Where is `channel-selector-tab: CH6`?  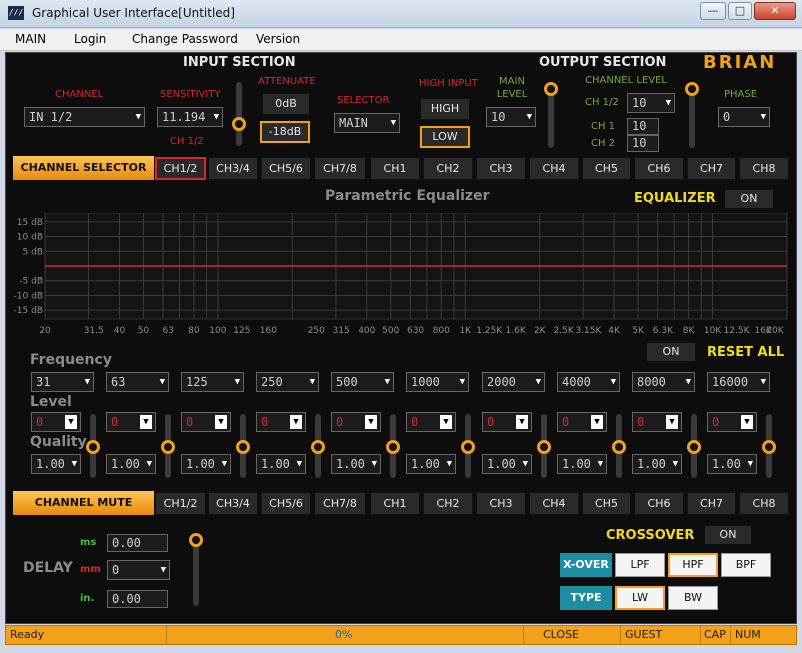 channel-selector-tab: CH6 is located at coordinates (659, 168).